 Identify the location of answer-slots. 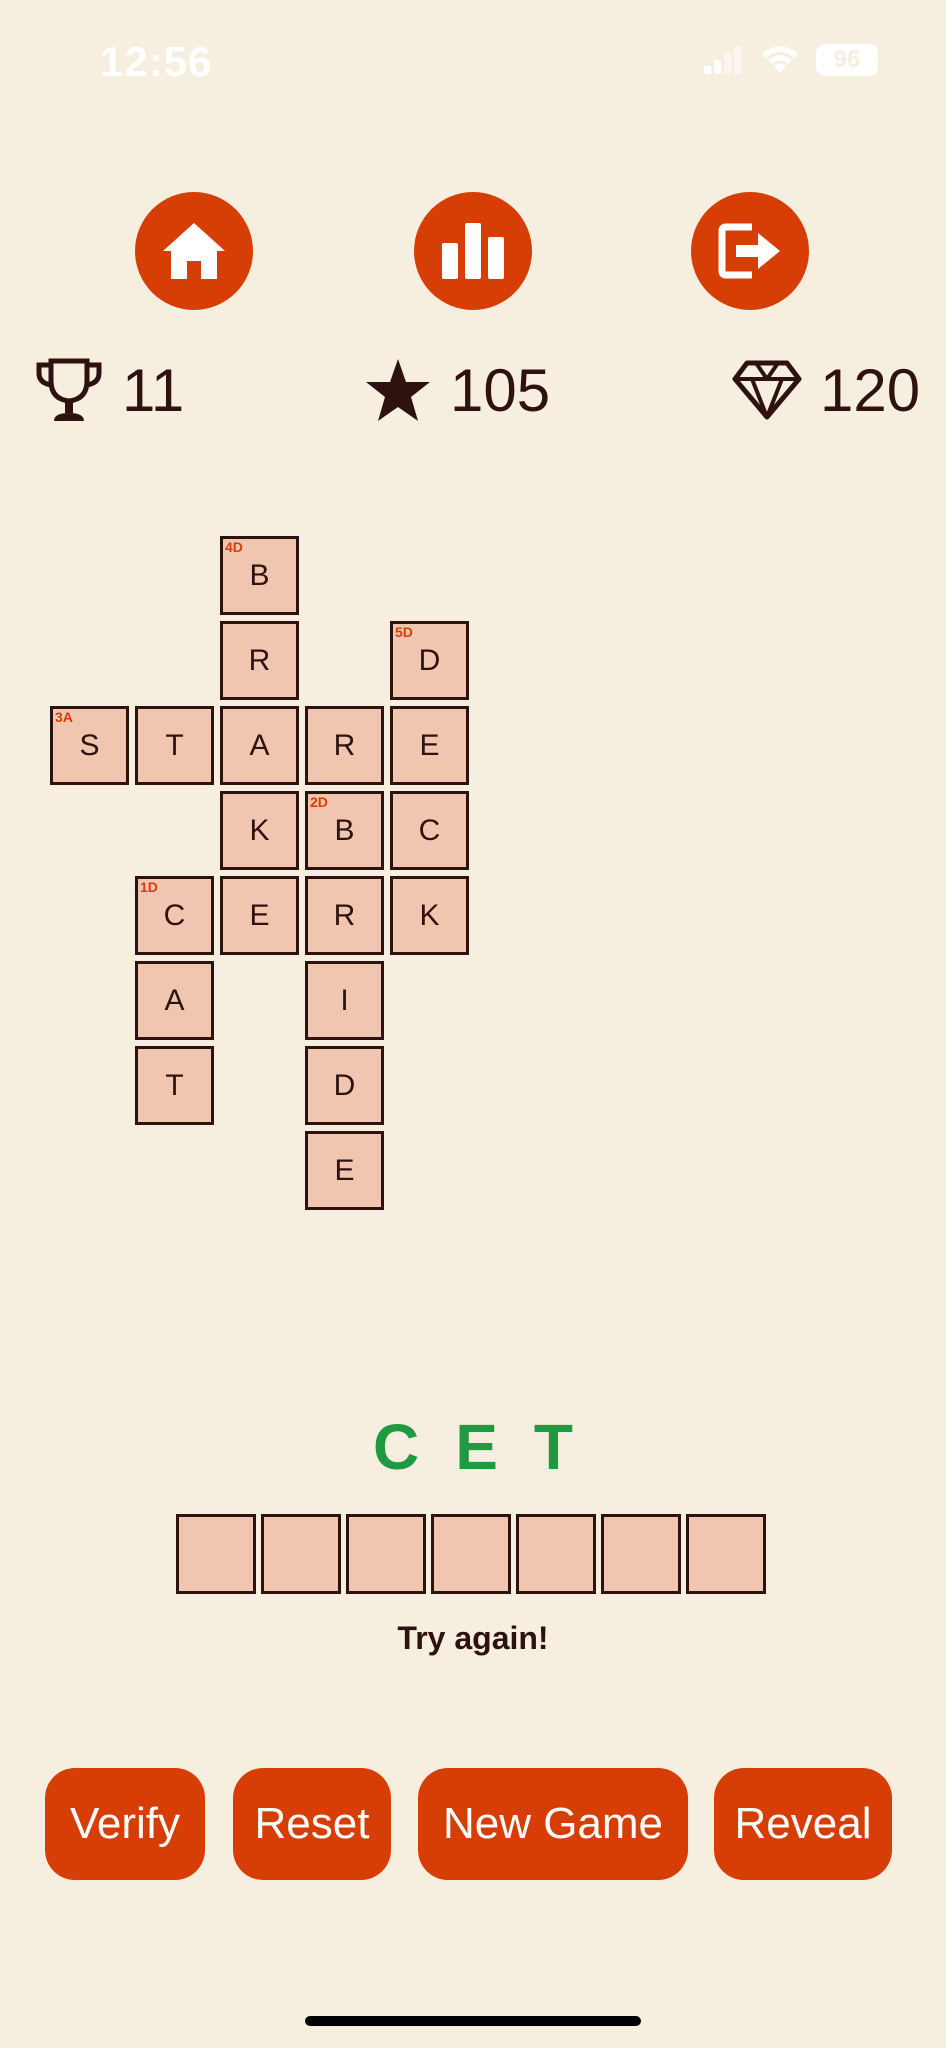
(471, 1554).